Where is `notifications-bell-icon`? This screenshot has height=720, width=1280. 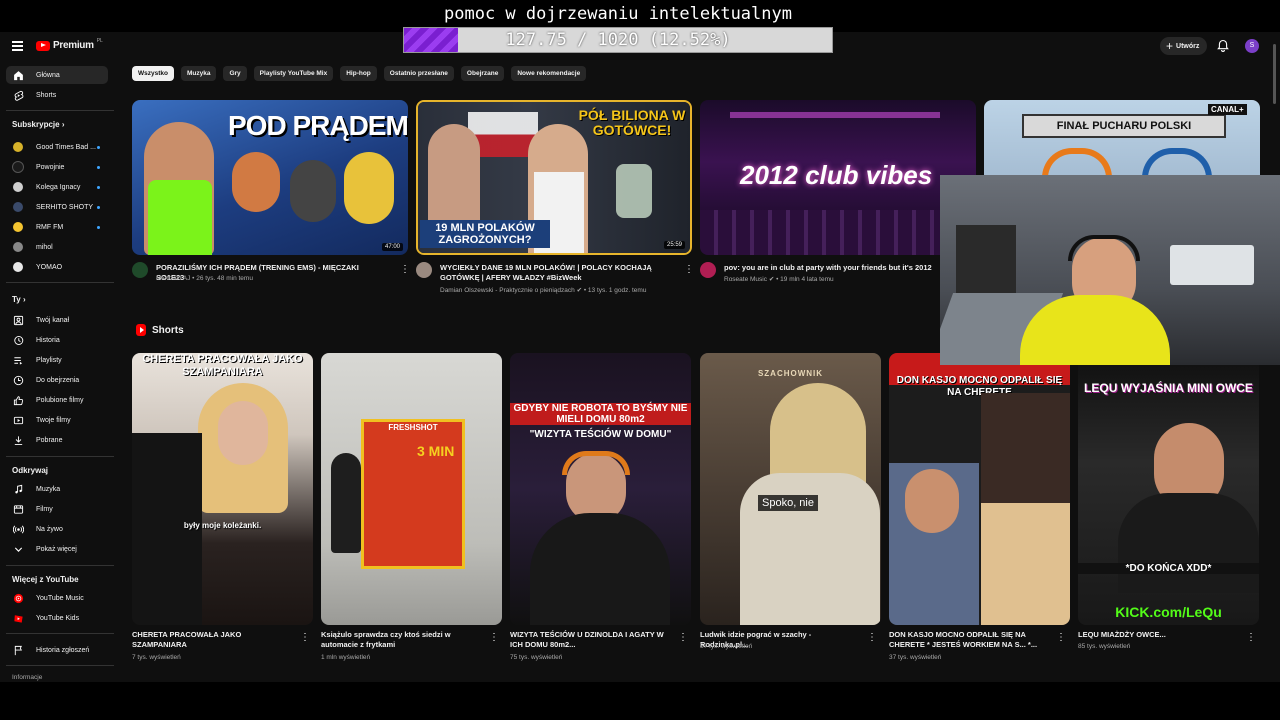 notifications-bell-icon is located at coordinates (1223, 46).